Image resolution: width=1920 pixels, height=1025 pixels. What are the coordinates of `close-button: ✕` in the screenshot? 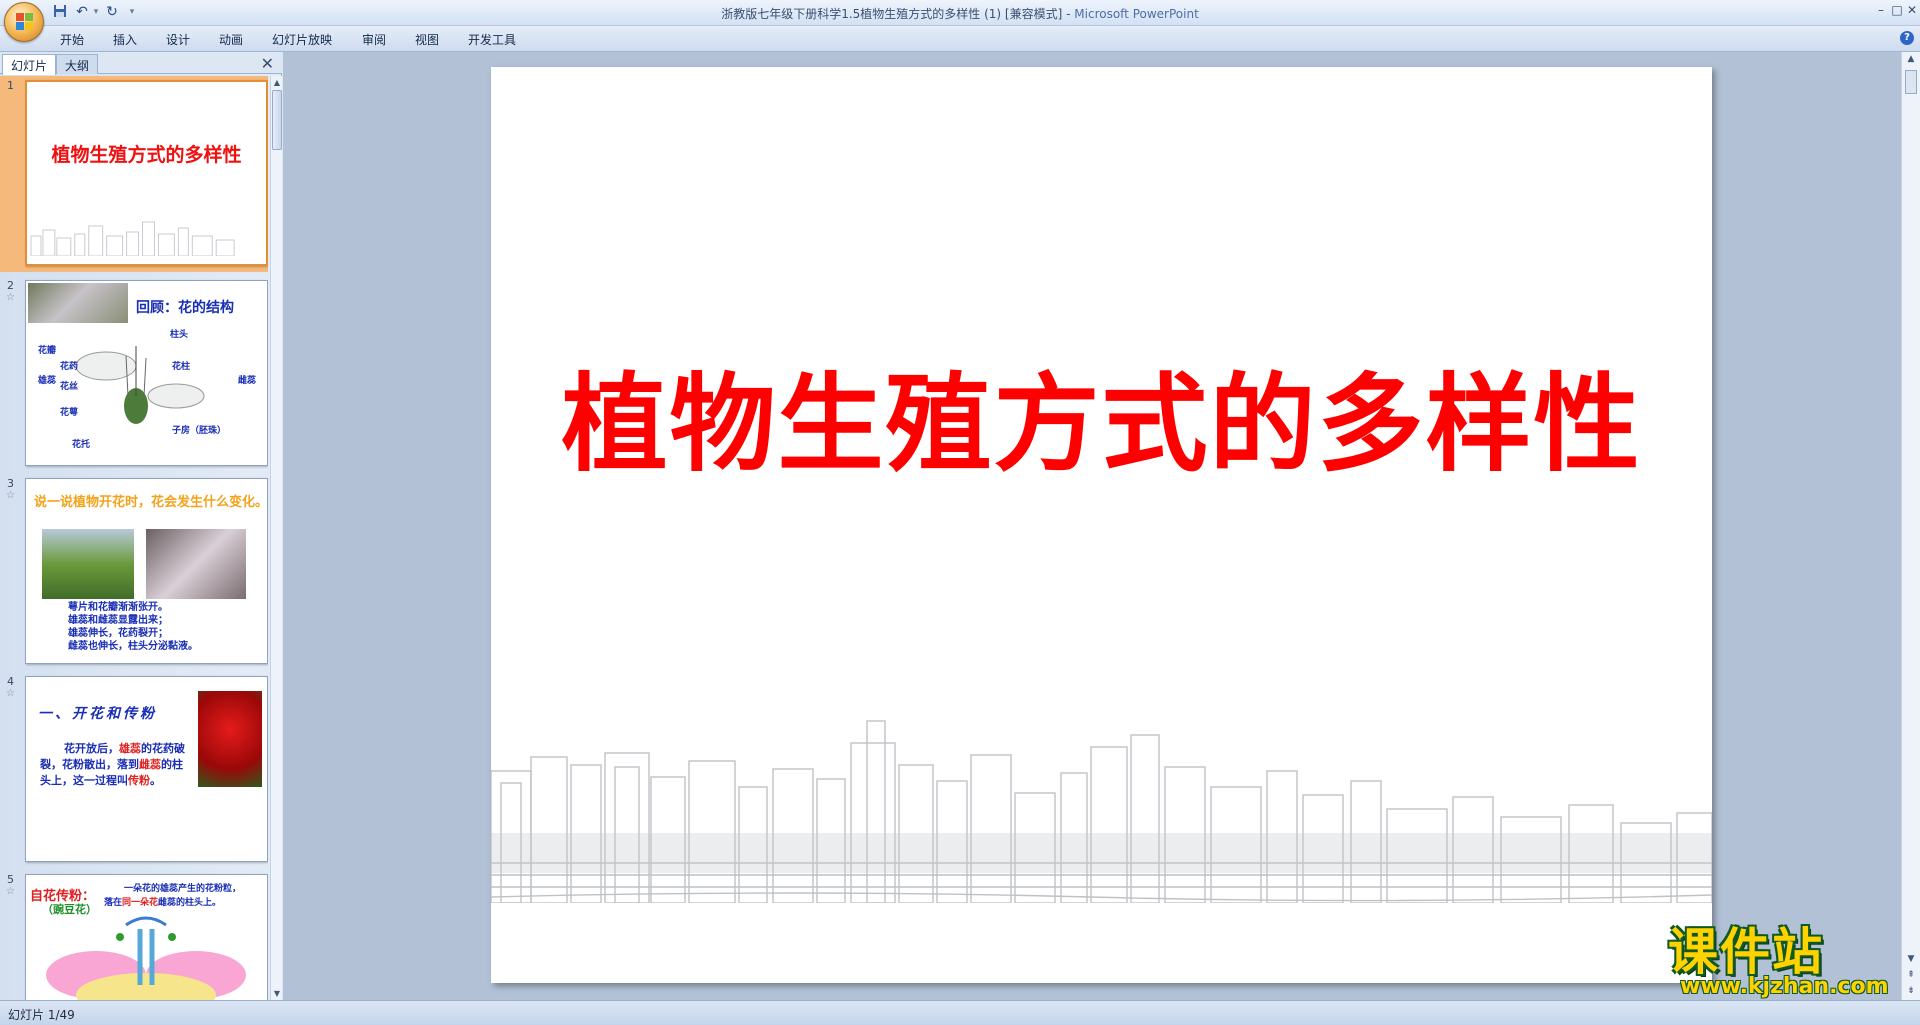 It's located at (1911, 11).